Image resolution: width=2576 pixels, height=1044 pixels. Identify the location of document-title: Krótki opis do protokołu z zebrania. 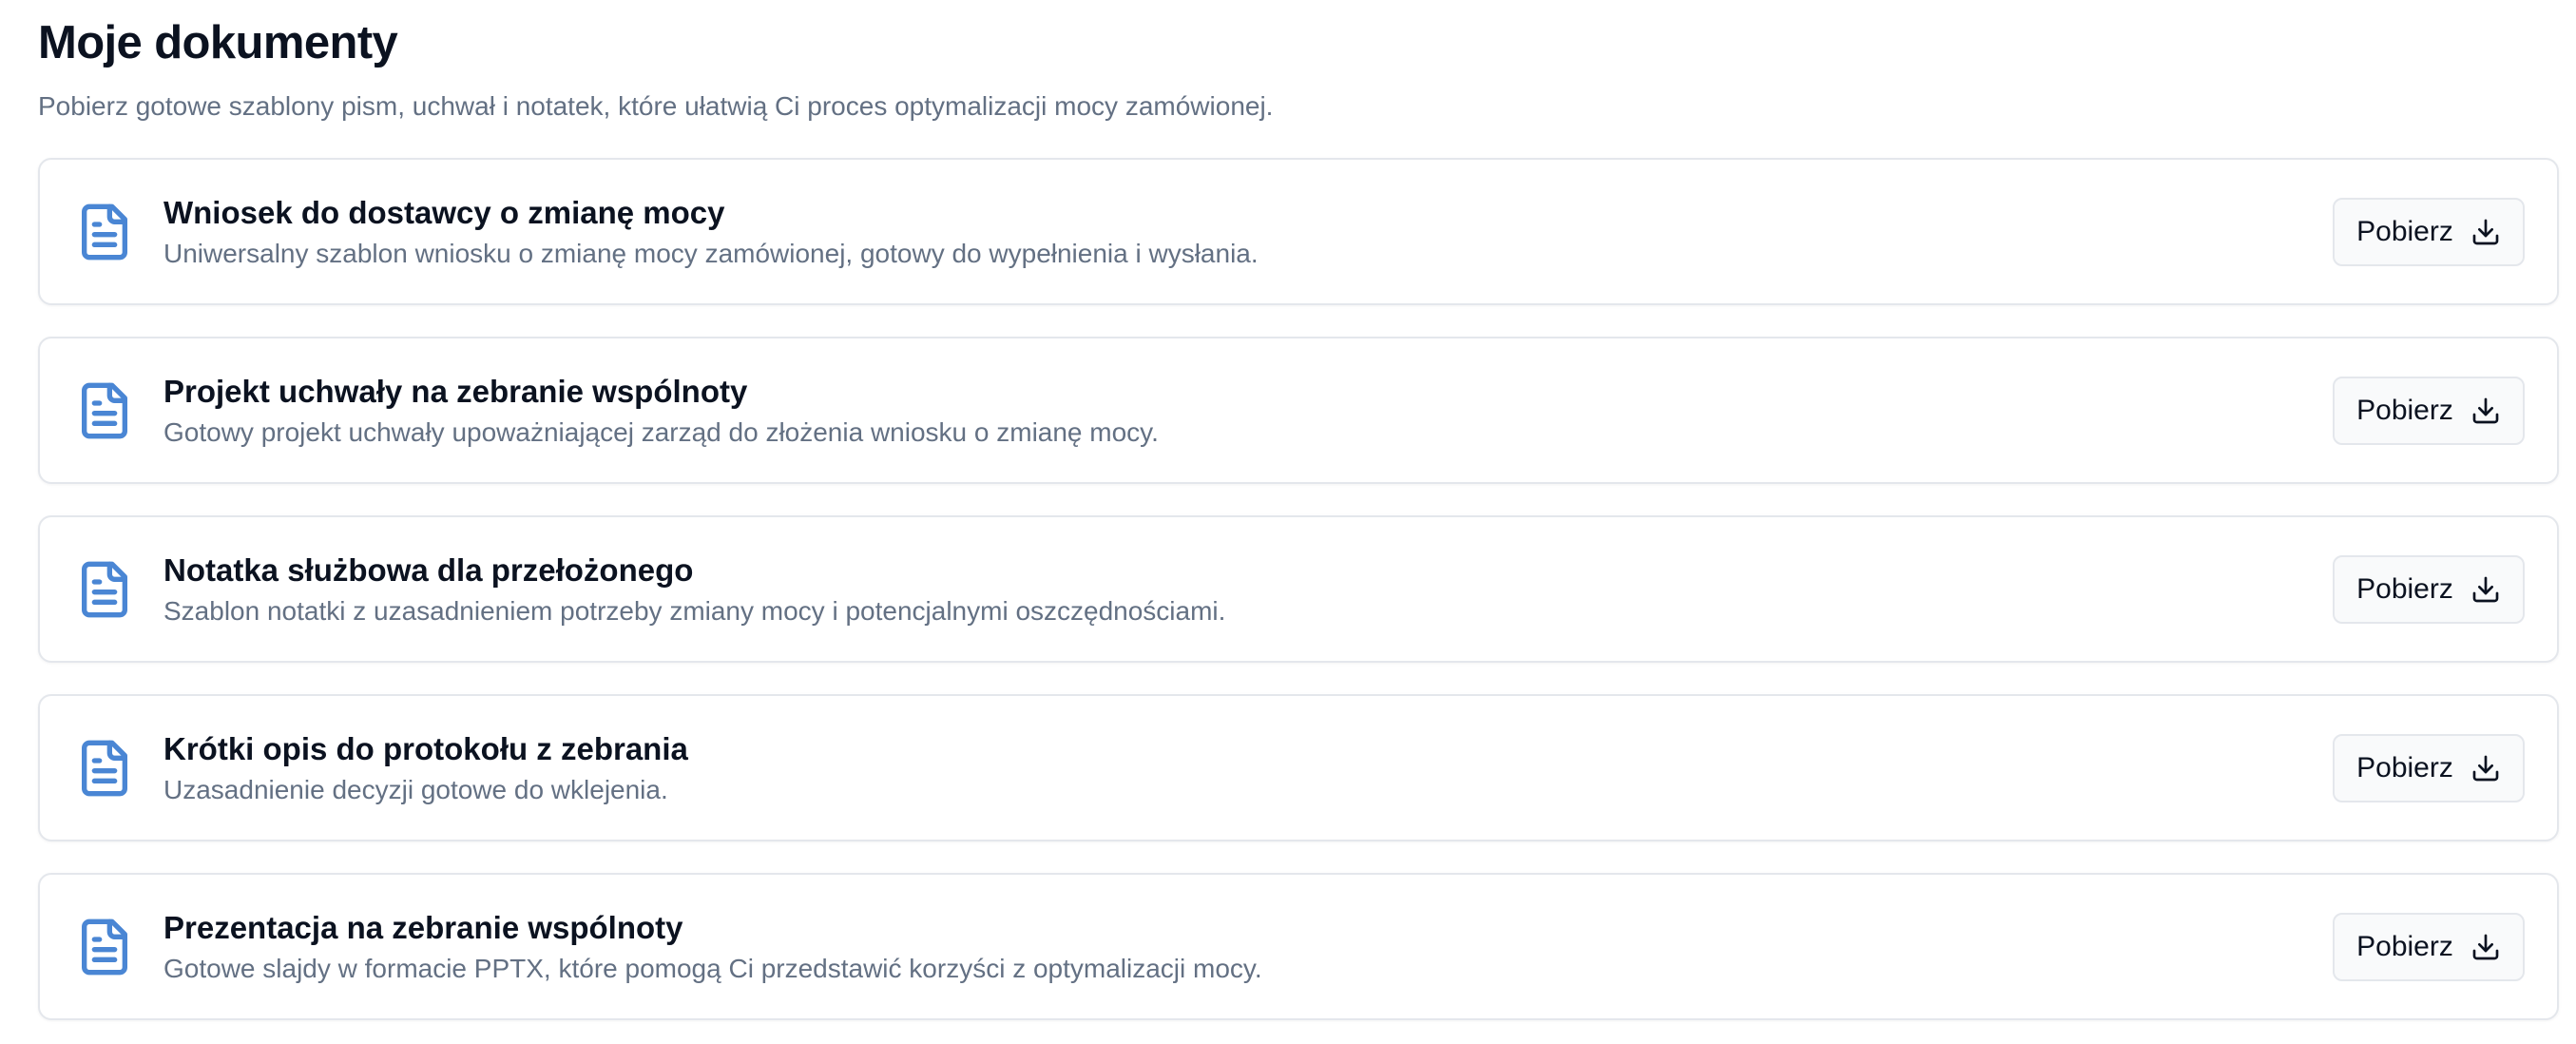
(426, 748).